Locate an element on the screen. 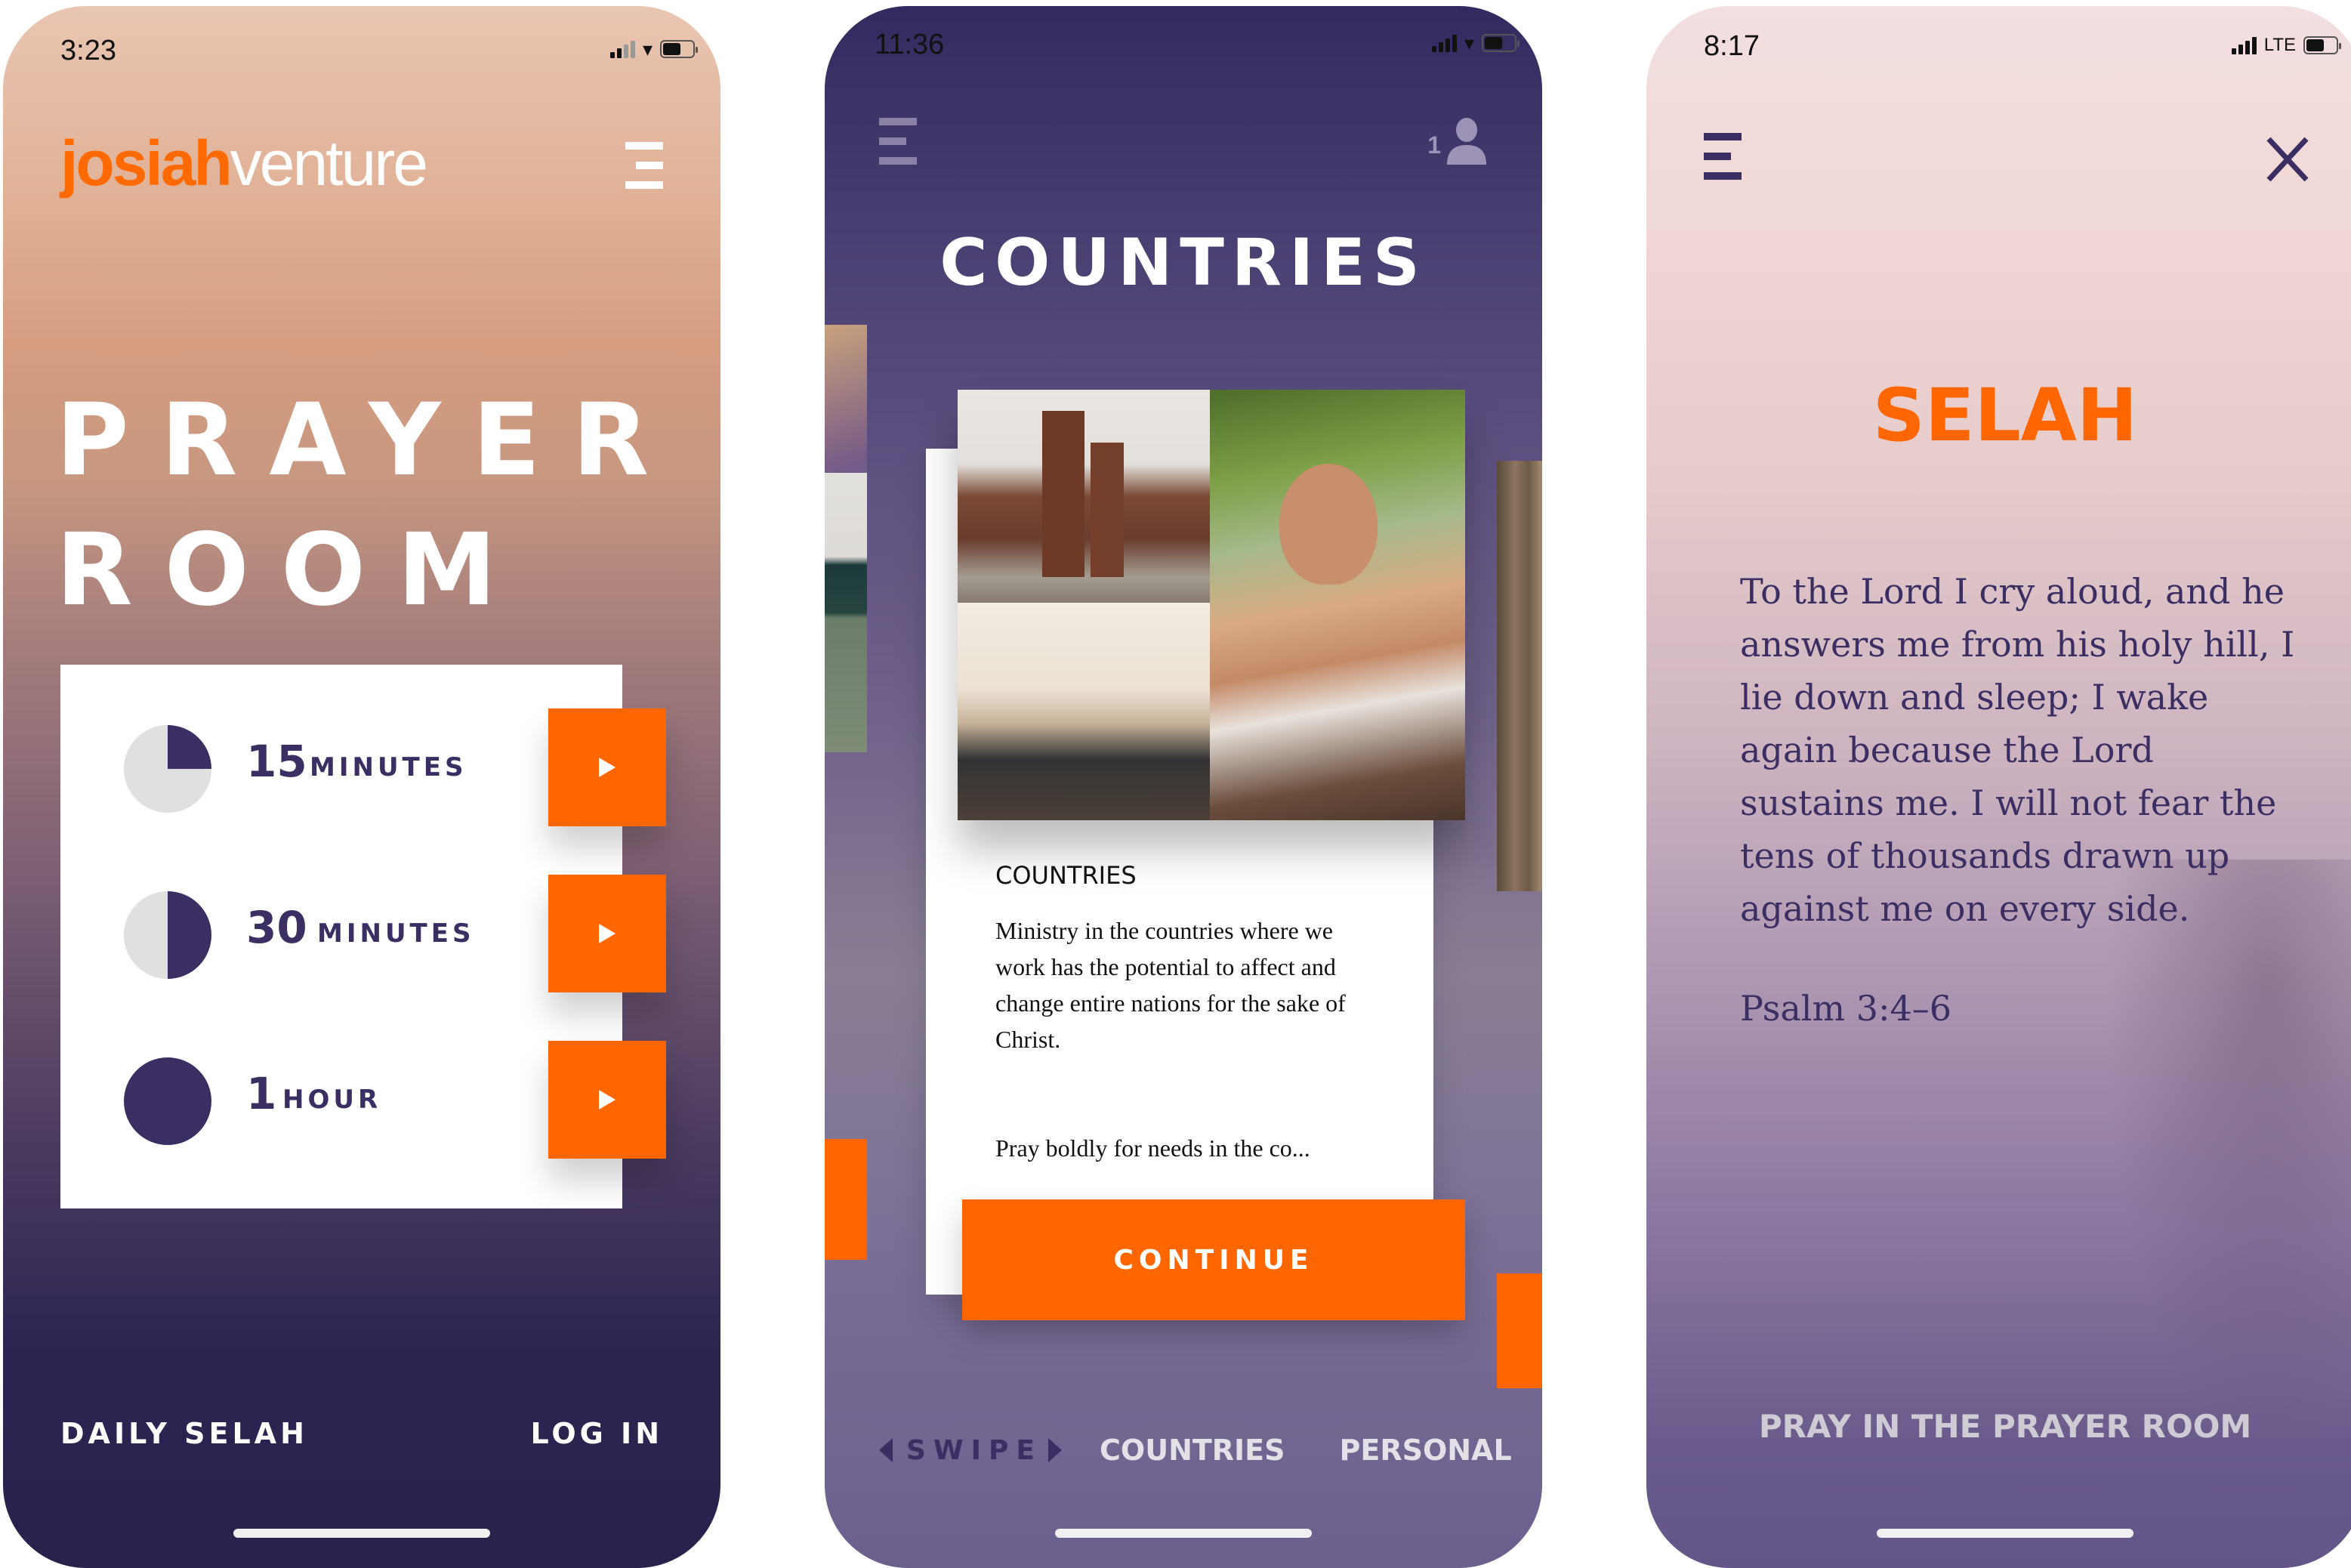 The image size is (2351, 1568). duration-number: 1 is located at coordinates (261, 1093).